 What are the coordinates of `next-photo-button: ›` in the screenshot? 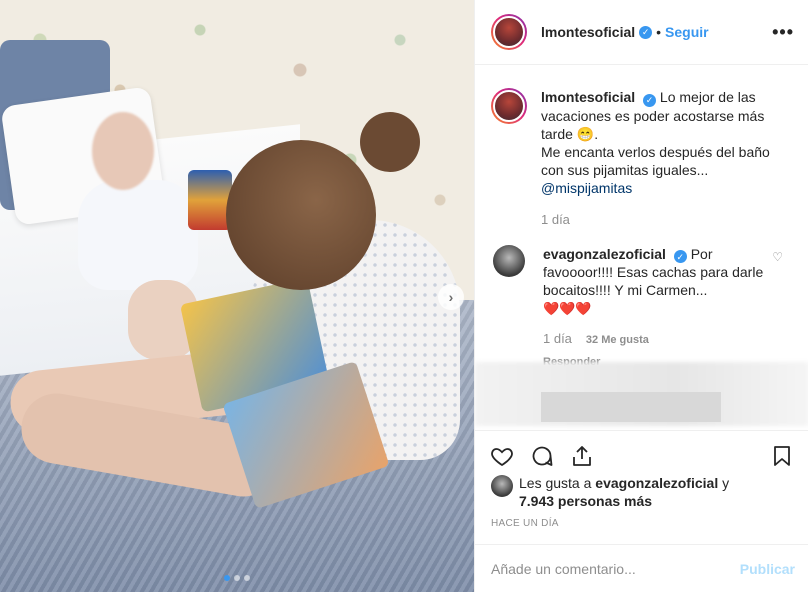 It's located at (451, 297).